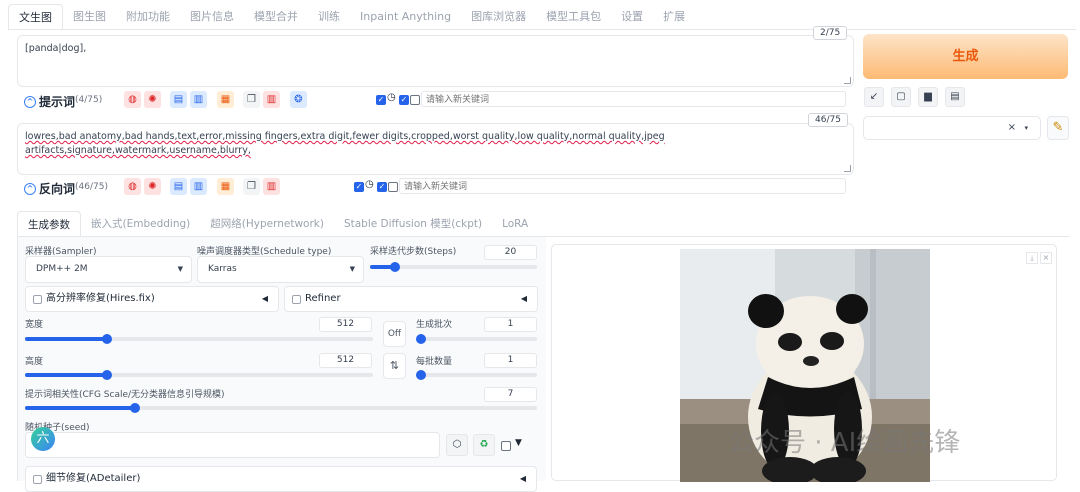 The width and height of the screenshot is (1080, 492). What do you see at coordinates (298, 99) in the screenshot?
I see `settings-icon: ❂` at bounding box center [298, 99].